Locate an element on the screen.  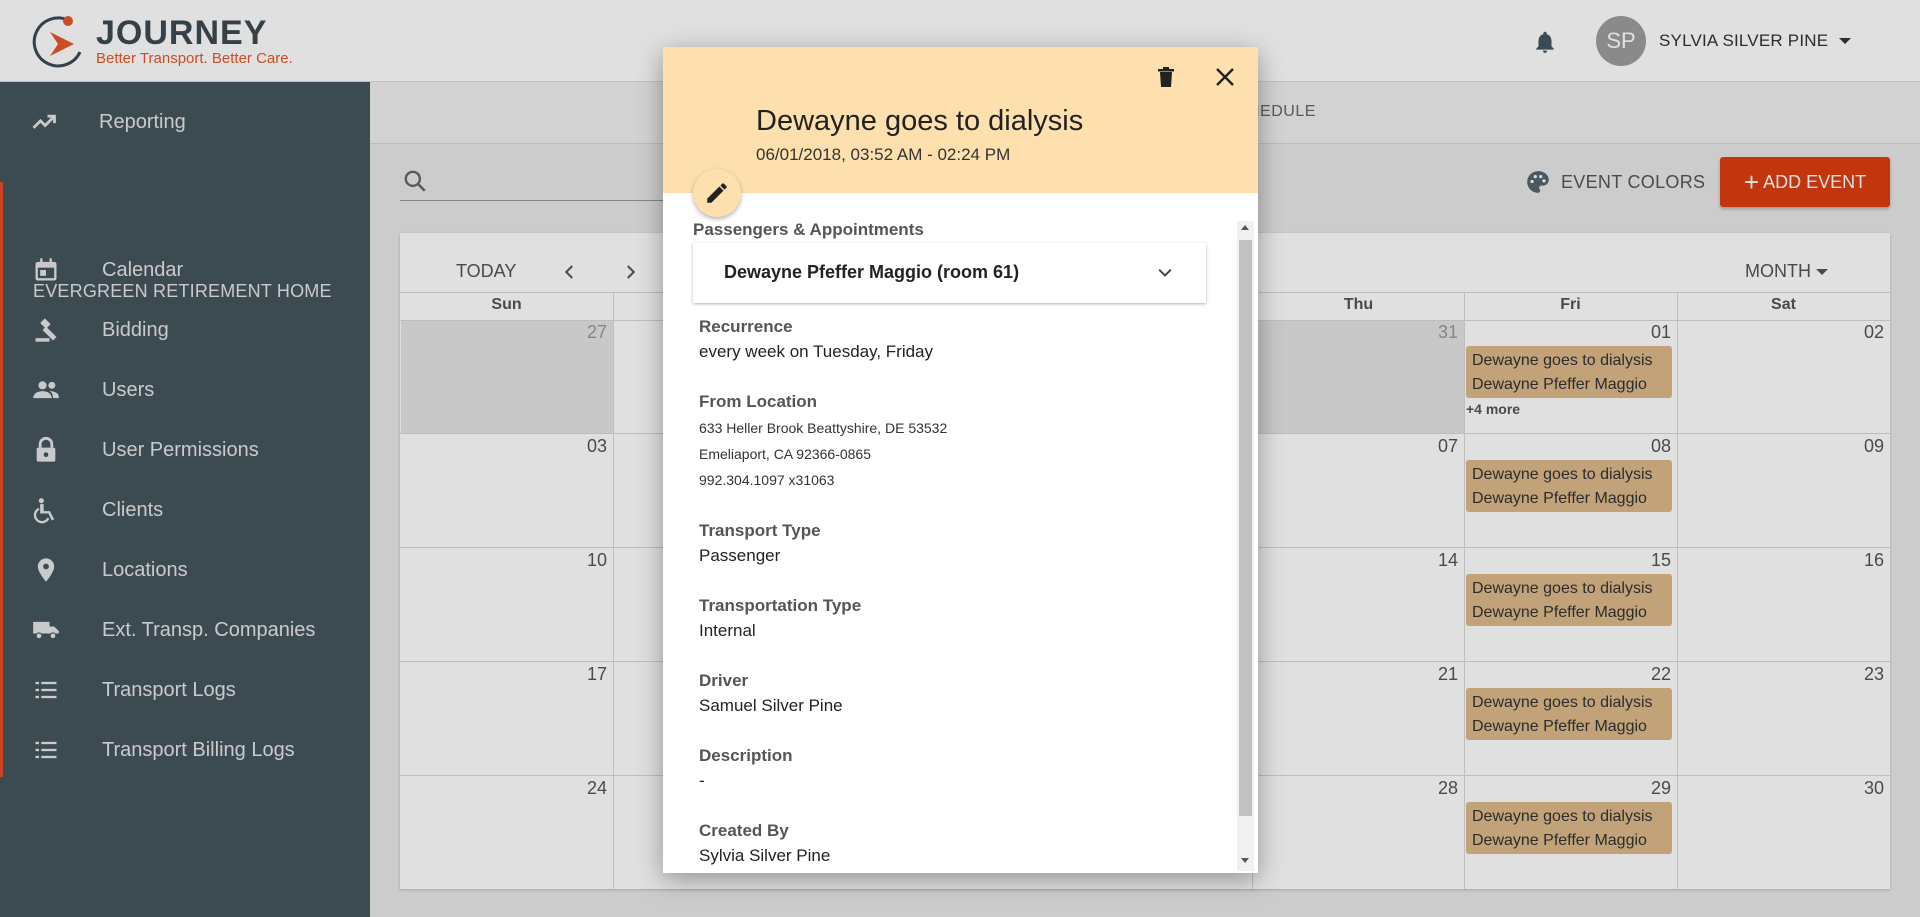
delete-icon is located at coordinates (1166, 77).